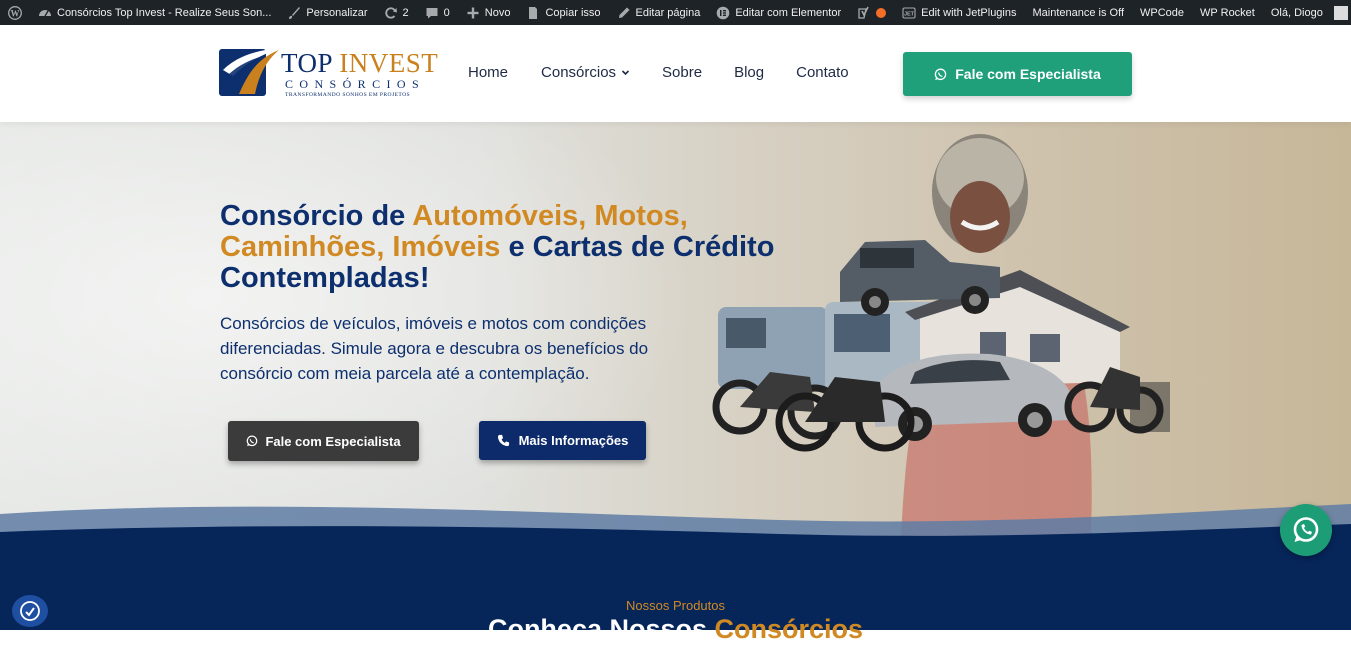 The width and height of the screenshot is (1351, 645). What do you see at coordinates (250, 72) in the screenshot?
I see `logo-emblem` at bounding box center [250, 72].